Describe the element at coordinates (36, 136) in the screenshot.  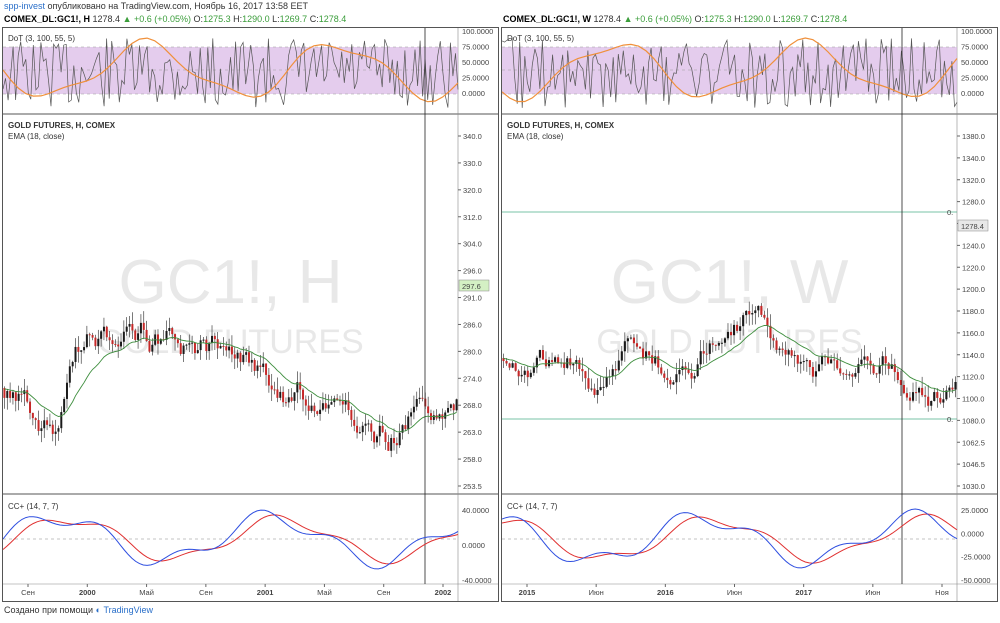
I see `ema-label: EMA (18, close)` at that location.